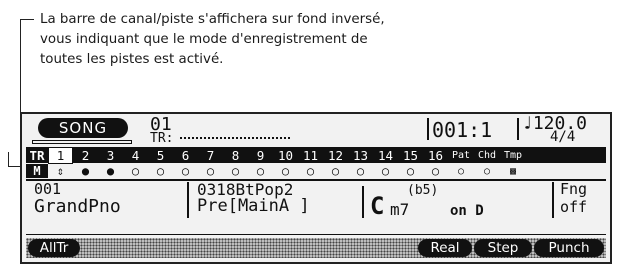 This screenshot has height=276, width=637. What do you see at coordinates (235, 155) in the screenshot?
I see `track-8: 8` at bounding box center [235, 155].